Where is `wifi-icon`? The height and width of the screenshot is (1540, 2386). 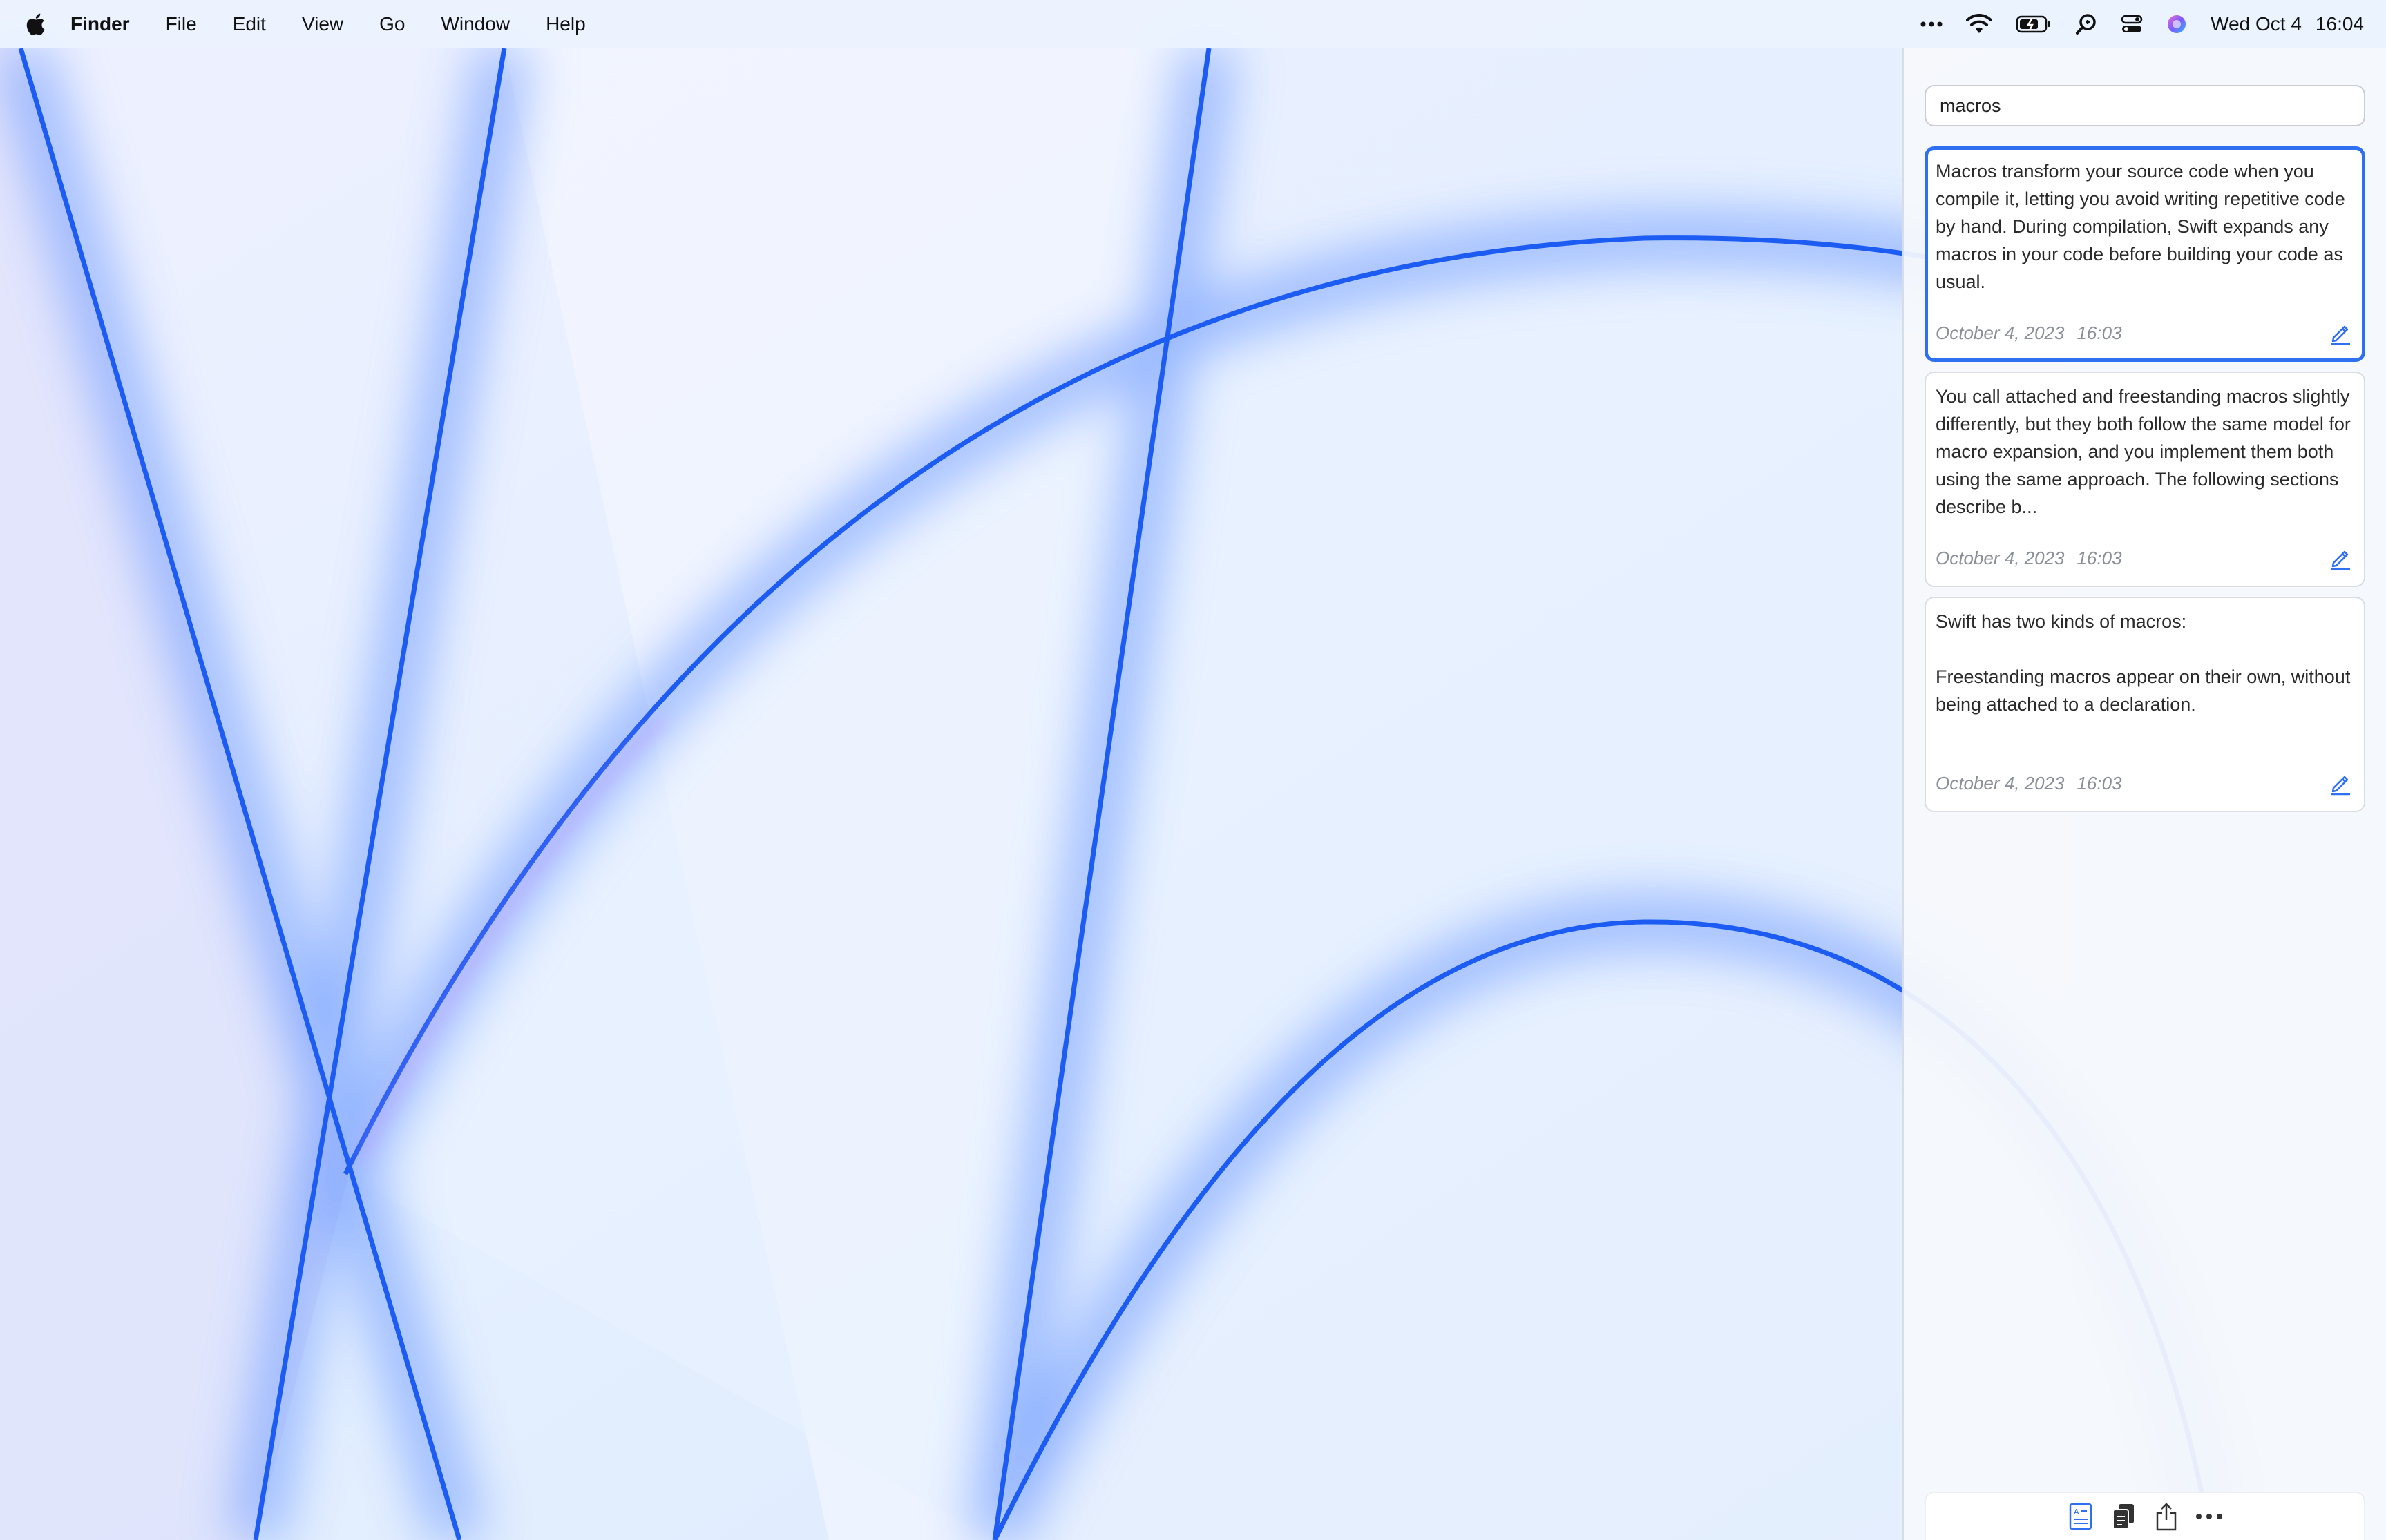 wifi-icon is located at coordinates (1979, 24).